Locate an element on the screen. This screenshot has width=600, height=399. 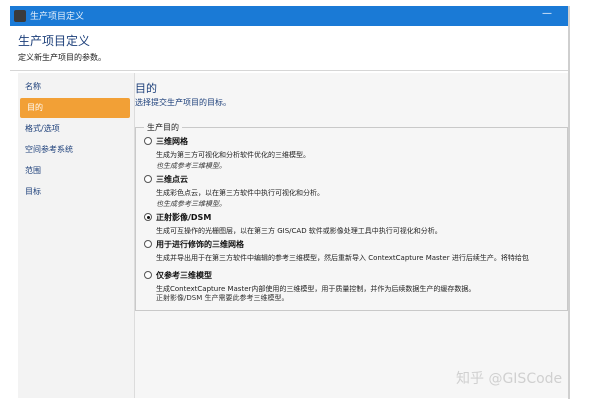
option-note: 正射影像/DSM 生产需要此参考三维模型。 is located at coordinates (222, 298).